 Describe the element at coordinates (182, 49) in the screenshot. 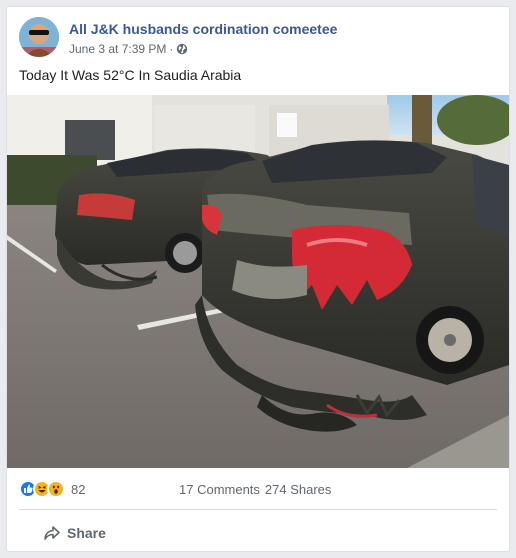

I see `globe-icon` at that location.